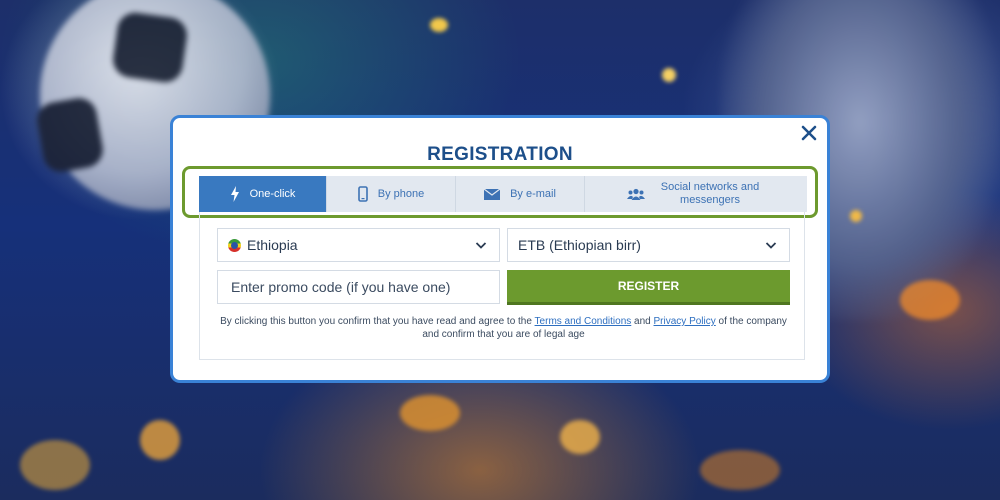  I want to click on lightning-icon, so click(235, 194).